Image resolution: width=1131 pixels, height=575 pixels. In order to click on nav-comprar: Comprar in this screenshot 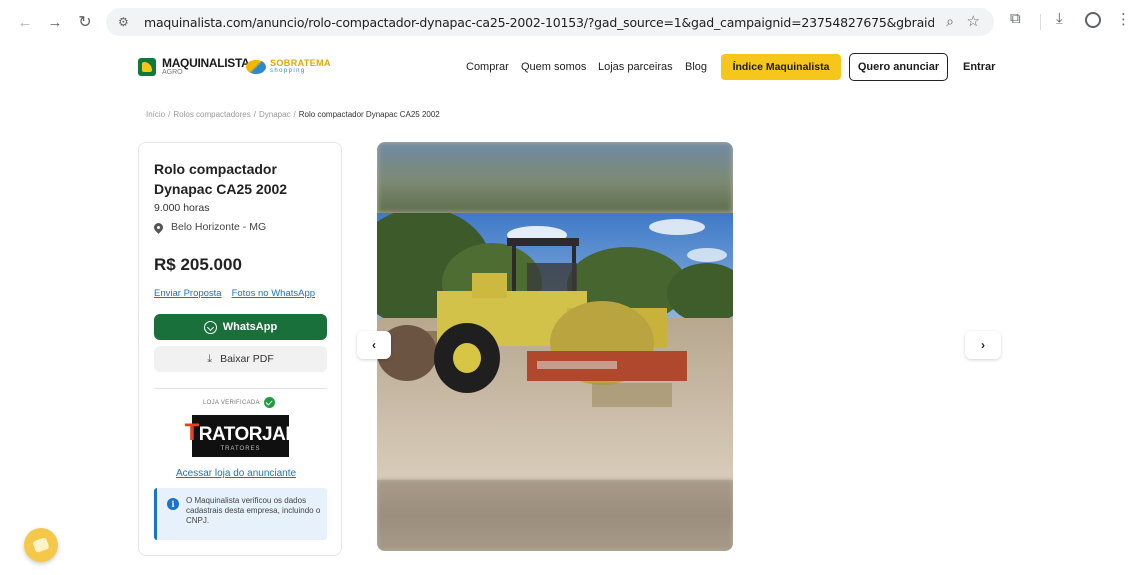, I will do `click(487, 67)`.